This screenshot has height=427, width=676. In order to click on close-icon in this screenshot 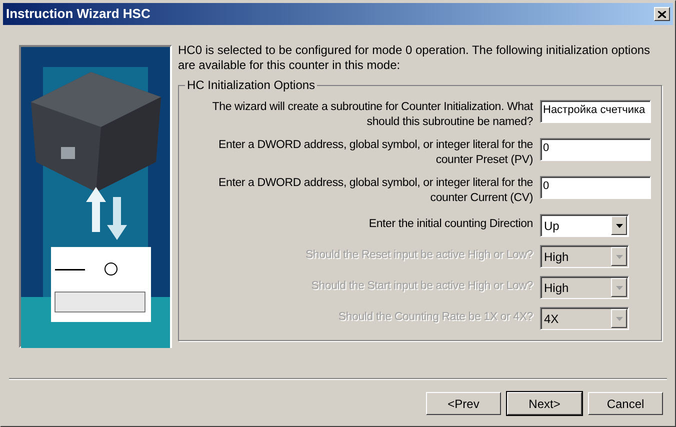, I will do `click(662, 14)`.